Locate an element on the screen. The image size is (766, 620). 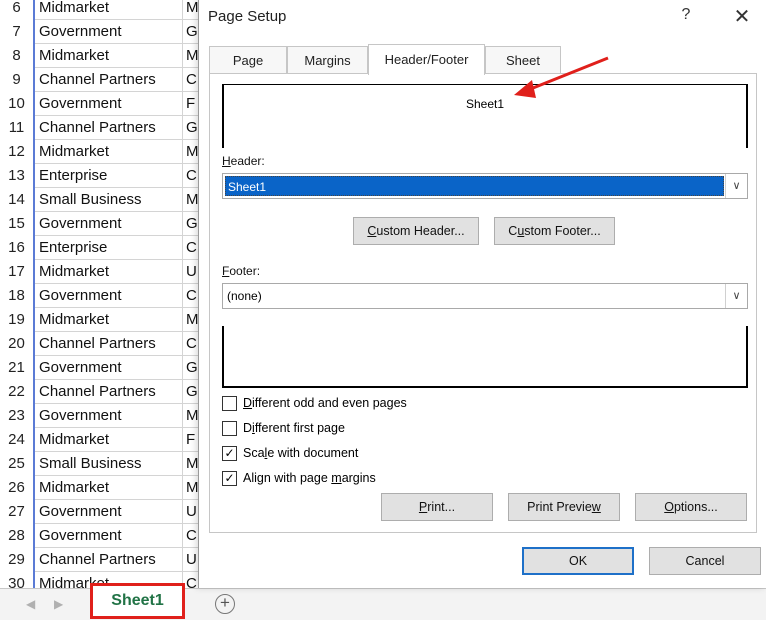
next-sheet-arrow-icon: ▶ is located at coordinates (58, 604).